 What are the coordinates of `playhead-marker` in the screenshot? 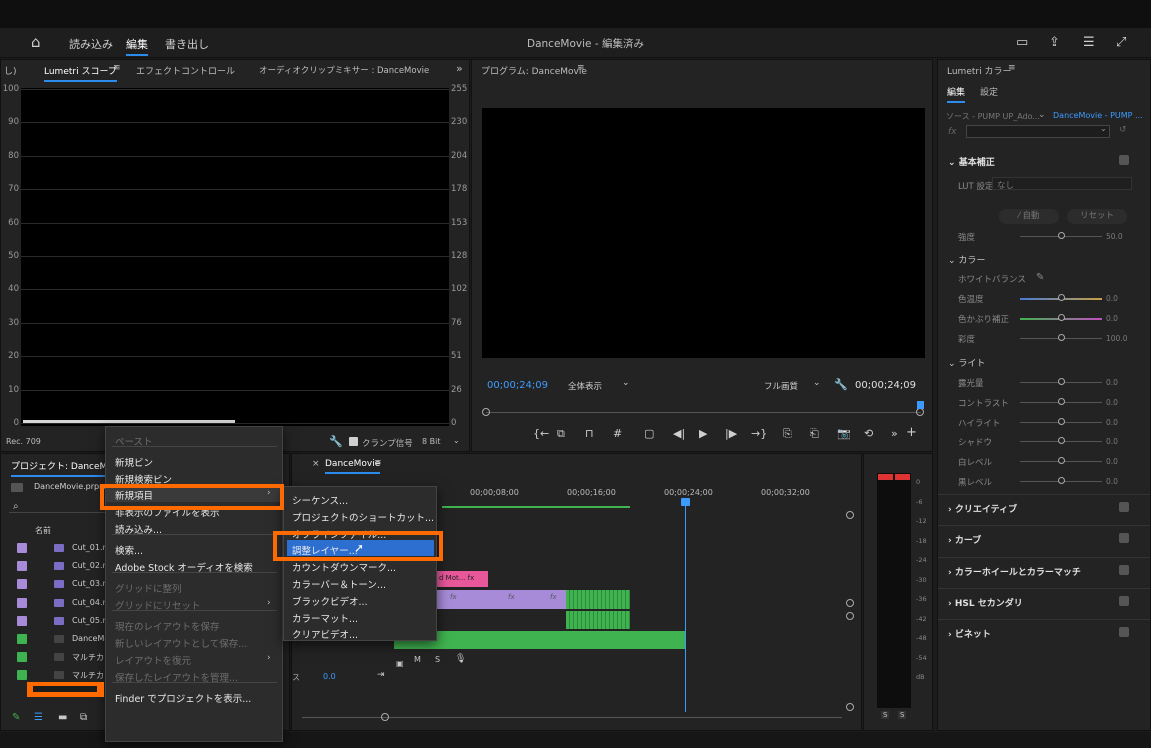 It's located at (920, 405).